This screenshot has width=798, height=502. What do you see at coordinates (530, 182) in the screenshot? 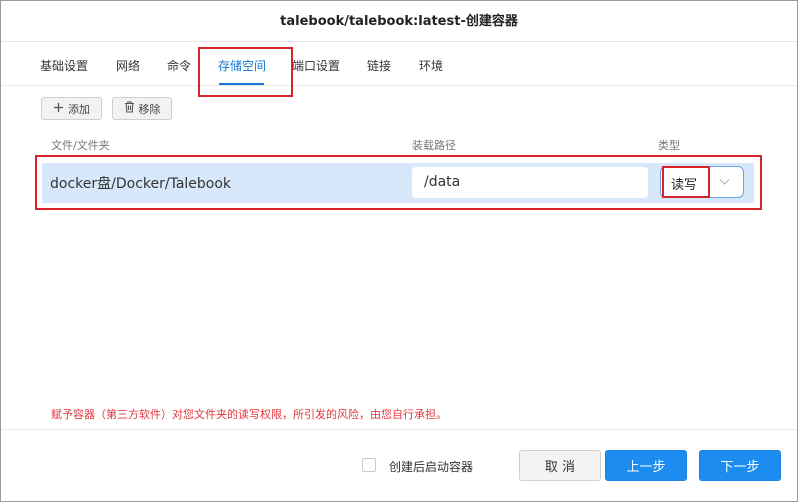
I see `mount-path-input: /data` at bounding box center [530, 182].